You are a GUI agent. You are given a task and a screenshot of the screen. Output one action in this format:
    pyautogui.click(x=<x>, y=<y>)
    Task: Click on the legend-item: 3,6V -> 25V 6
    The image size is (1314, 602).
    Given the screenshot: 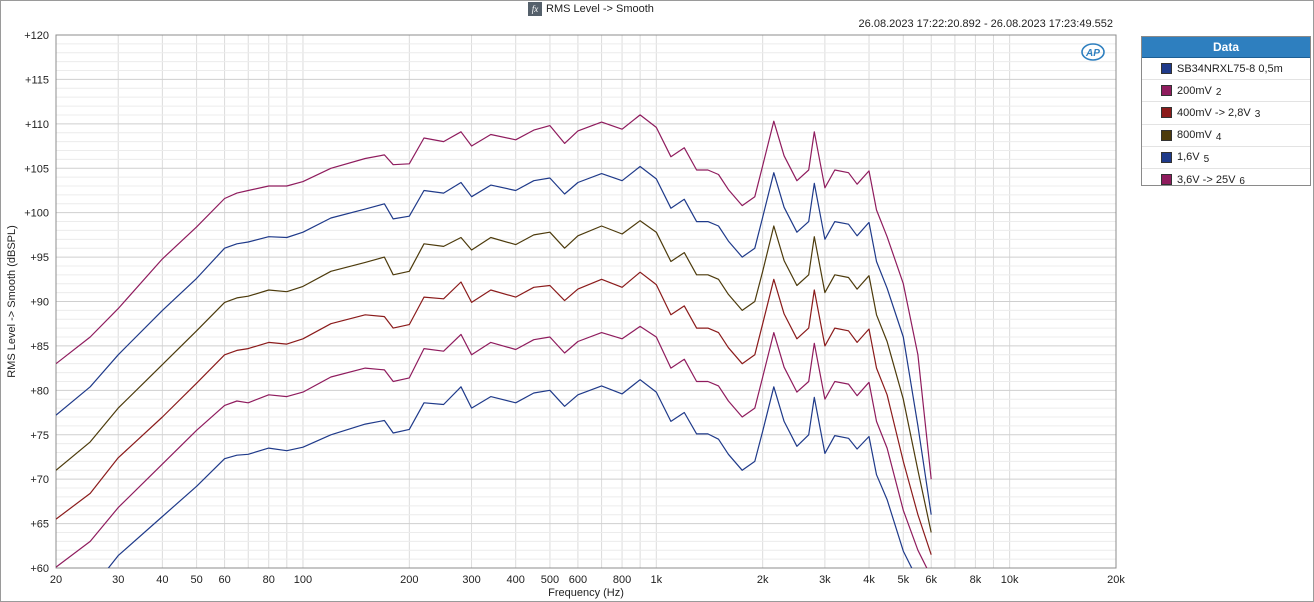 What is the action you would take?
    pyautogui.click(x=1226, y=179)
    